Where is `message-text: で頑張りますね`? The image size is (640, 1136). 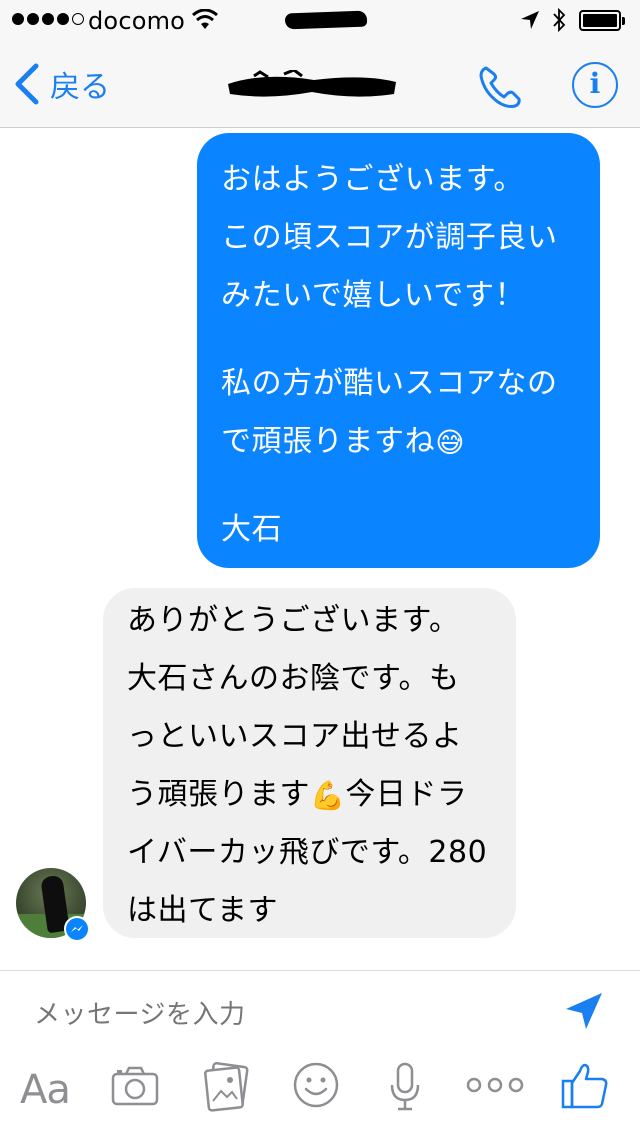 message-text: で頑張りますね is located at coordinates (328, 441).